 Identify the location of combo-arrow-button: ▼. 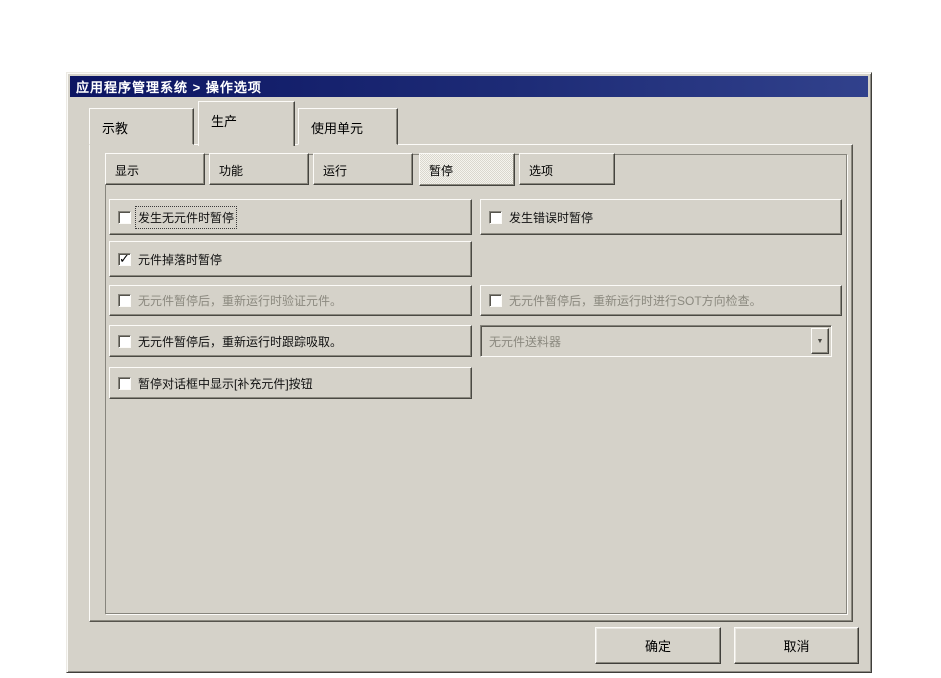
(820, 341).